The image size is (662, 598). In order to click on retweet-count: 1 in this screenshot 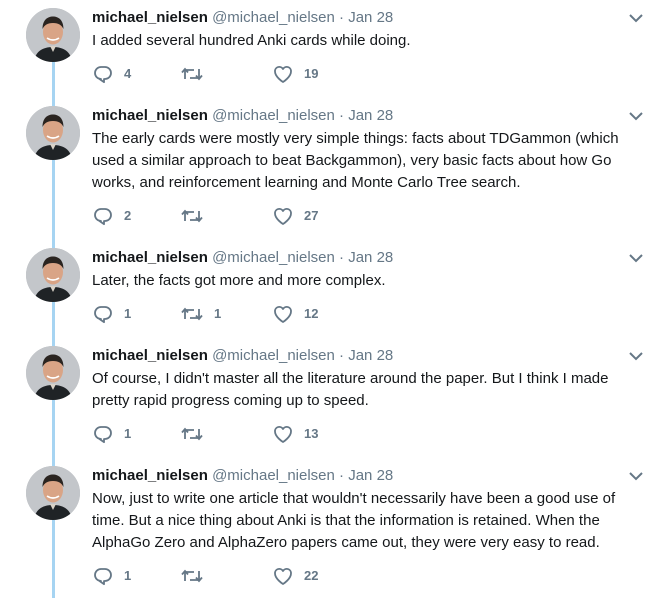, I will do `click(218, 313)`.